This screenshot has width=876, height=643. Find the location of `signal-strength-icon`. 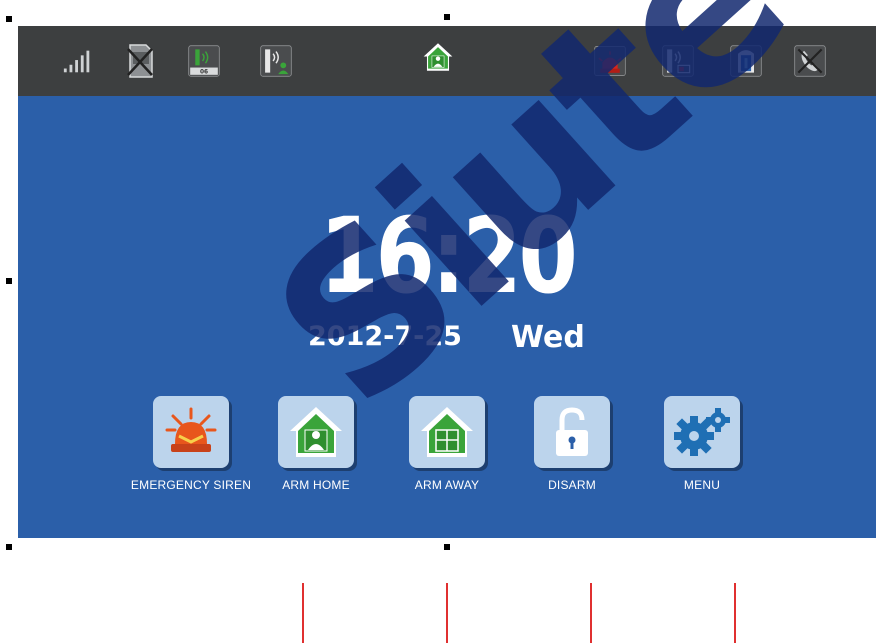

signal-strength-icon is located at coordinates (78, 61).